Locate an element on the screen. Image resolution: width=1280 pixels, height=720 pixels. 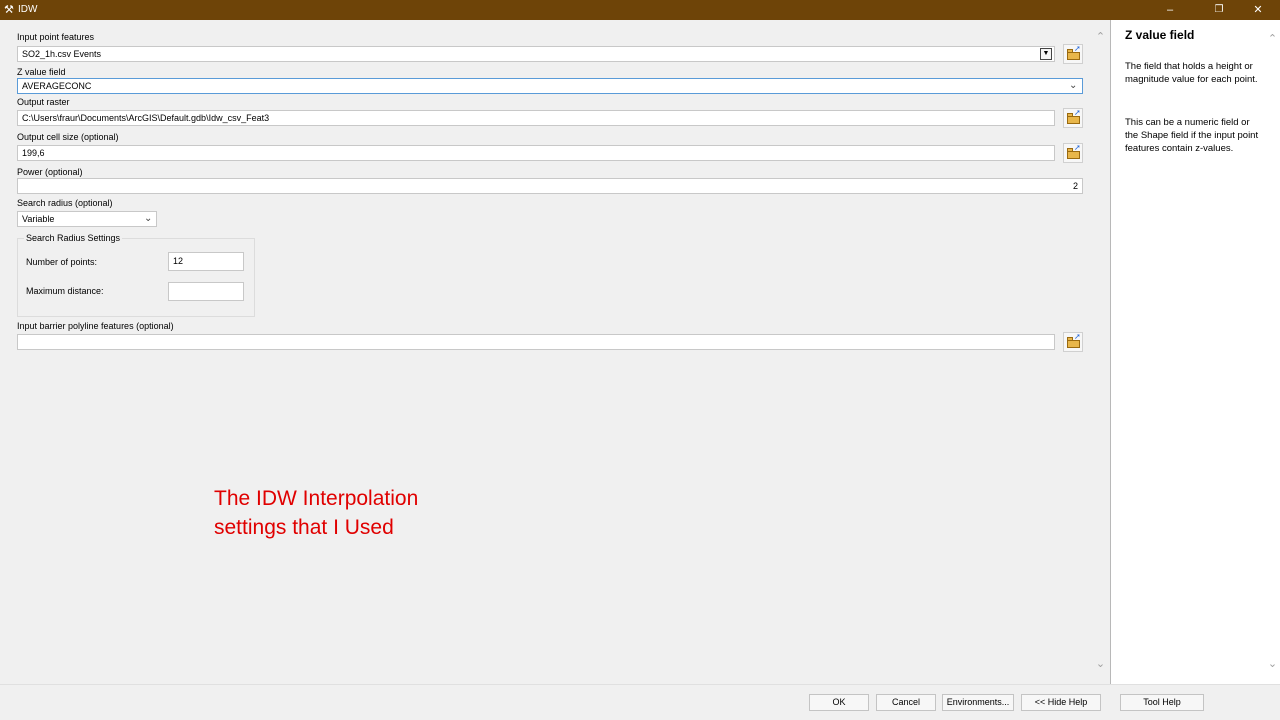
z-value-field-value: AVERAGECONC is located at coordinates (57, 86).